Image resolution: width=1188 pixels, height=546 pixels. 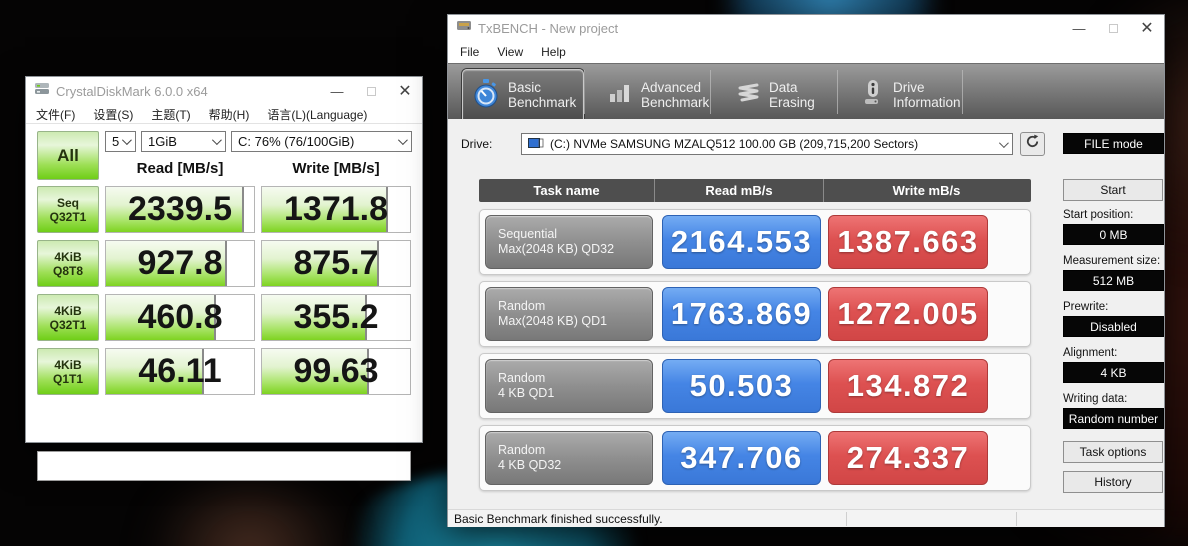 What do you see at coordinates (1113, 372) in the screenshot?
I see `alignment-value: 4 KB` at bounding box center [1113, 372].